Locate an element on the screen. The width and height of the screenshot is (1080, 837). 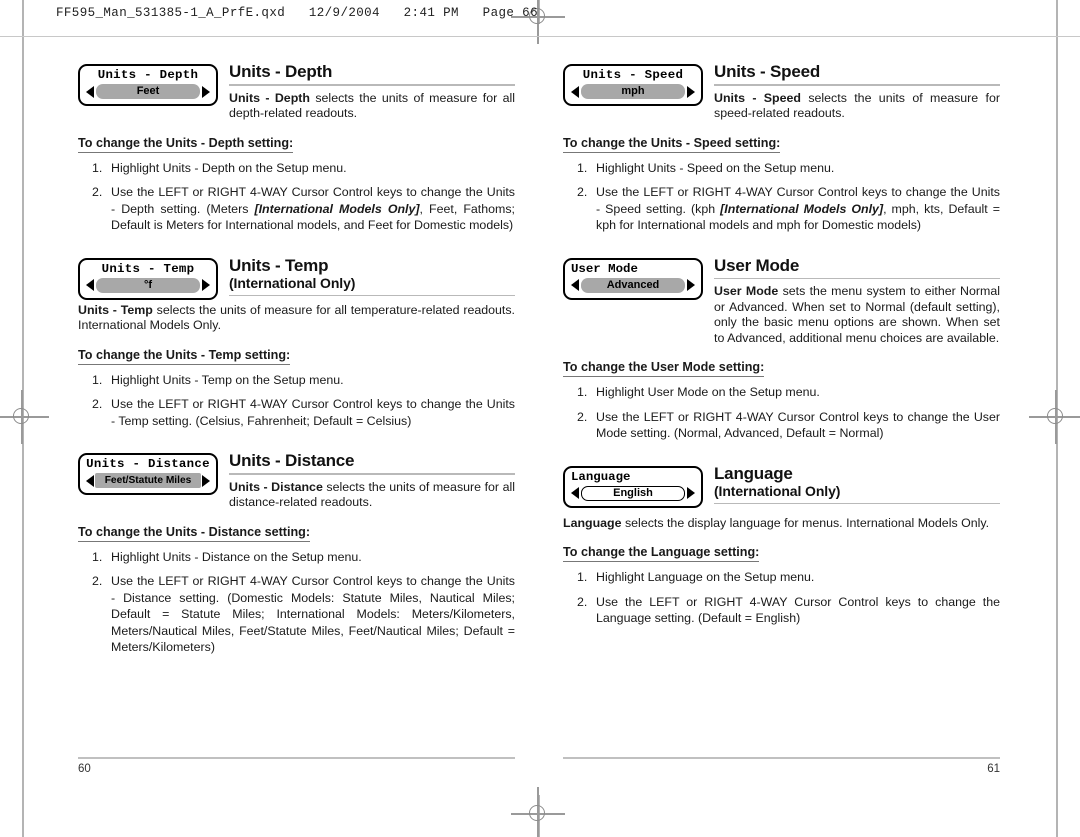
widget-value: mph is located at coordinates (633, 91).